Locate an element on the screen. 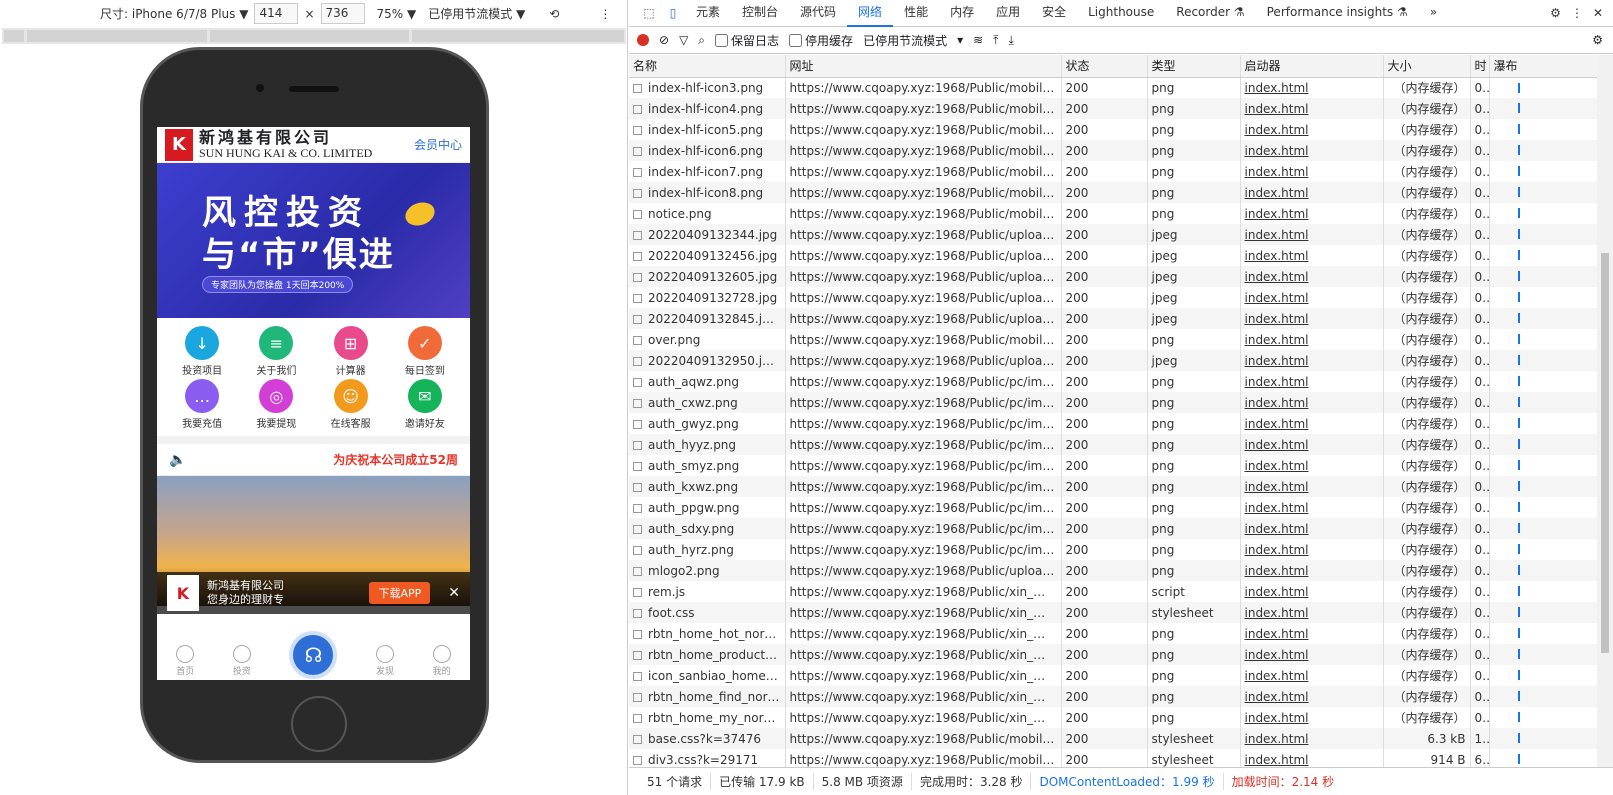  headset-center-button: ☊ is located at coordinates (313, 655).